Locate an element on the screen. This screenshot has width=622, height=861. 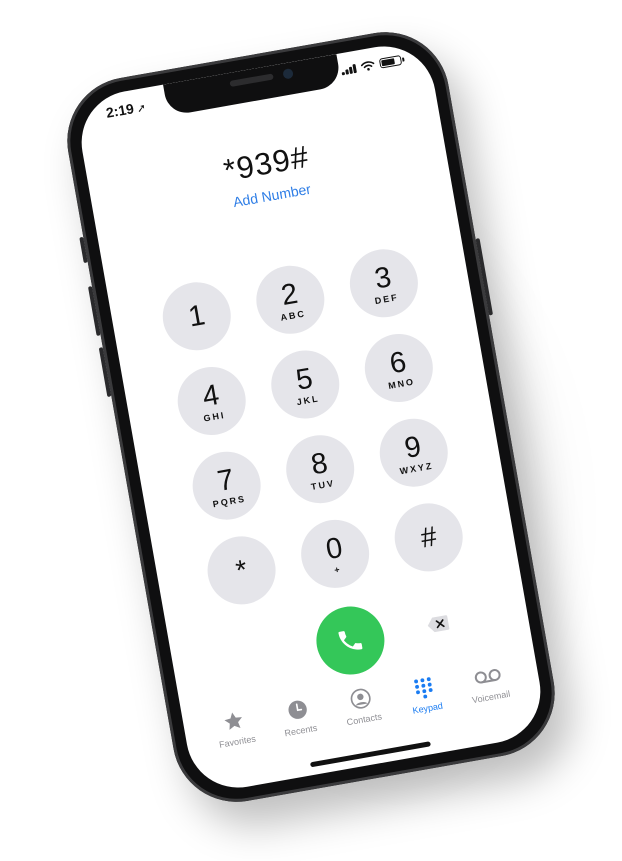
notch is located at coordinates (252, 85).